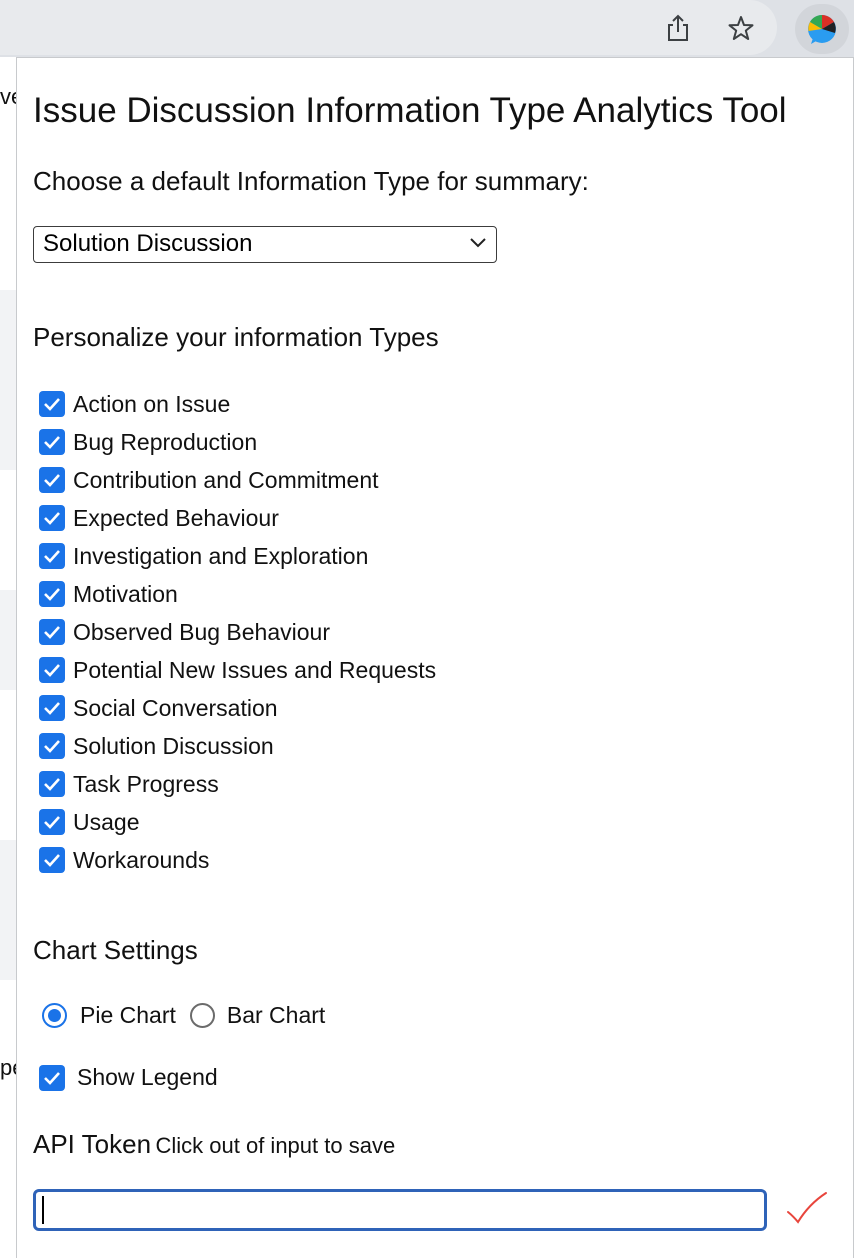 The width and height of the screenshot is (854, 1258). Describe the element at coordinates (141, 859) in the screenshot. I see `information-type-label: Workarounds` at that location.